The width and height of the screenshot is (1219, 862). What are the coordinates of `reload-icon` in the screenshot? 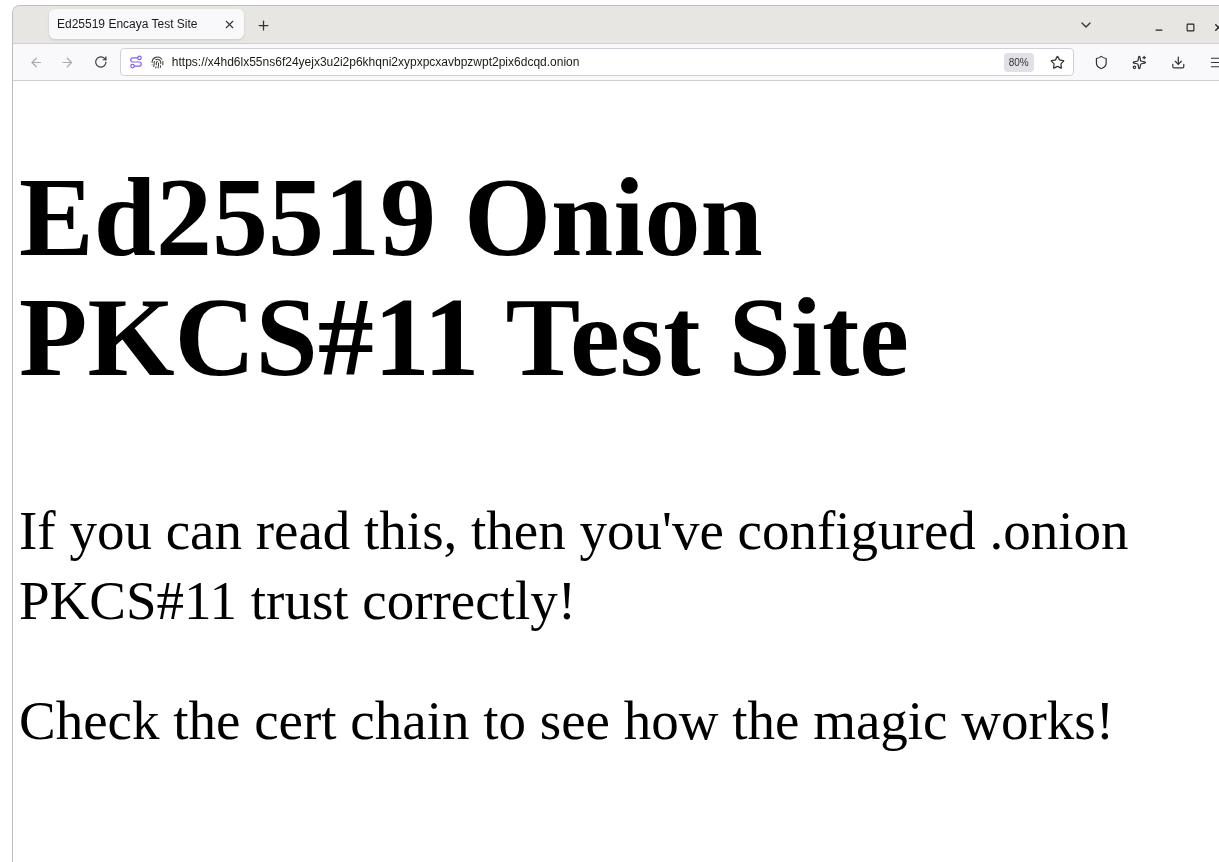 It's located at (101, 62).